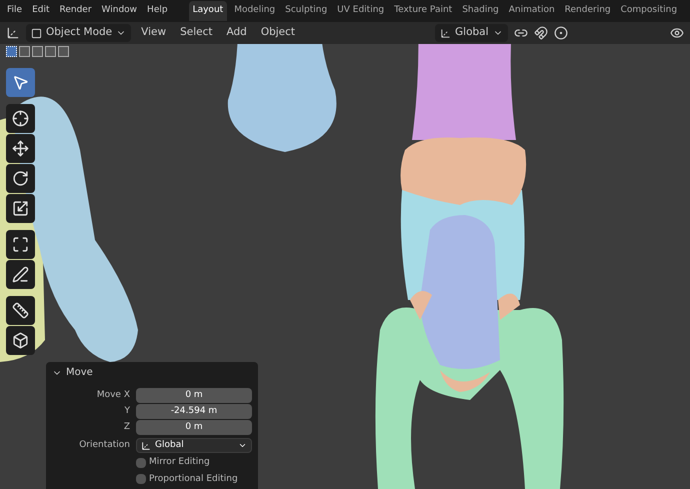 The height and width of the screenshot is (489, 690). What do you see at coordinates (40, 11) in the screenshot?
I see `menu-item: Edit` at bounding box center [40, 11].